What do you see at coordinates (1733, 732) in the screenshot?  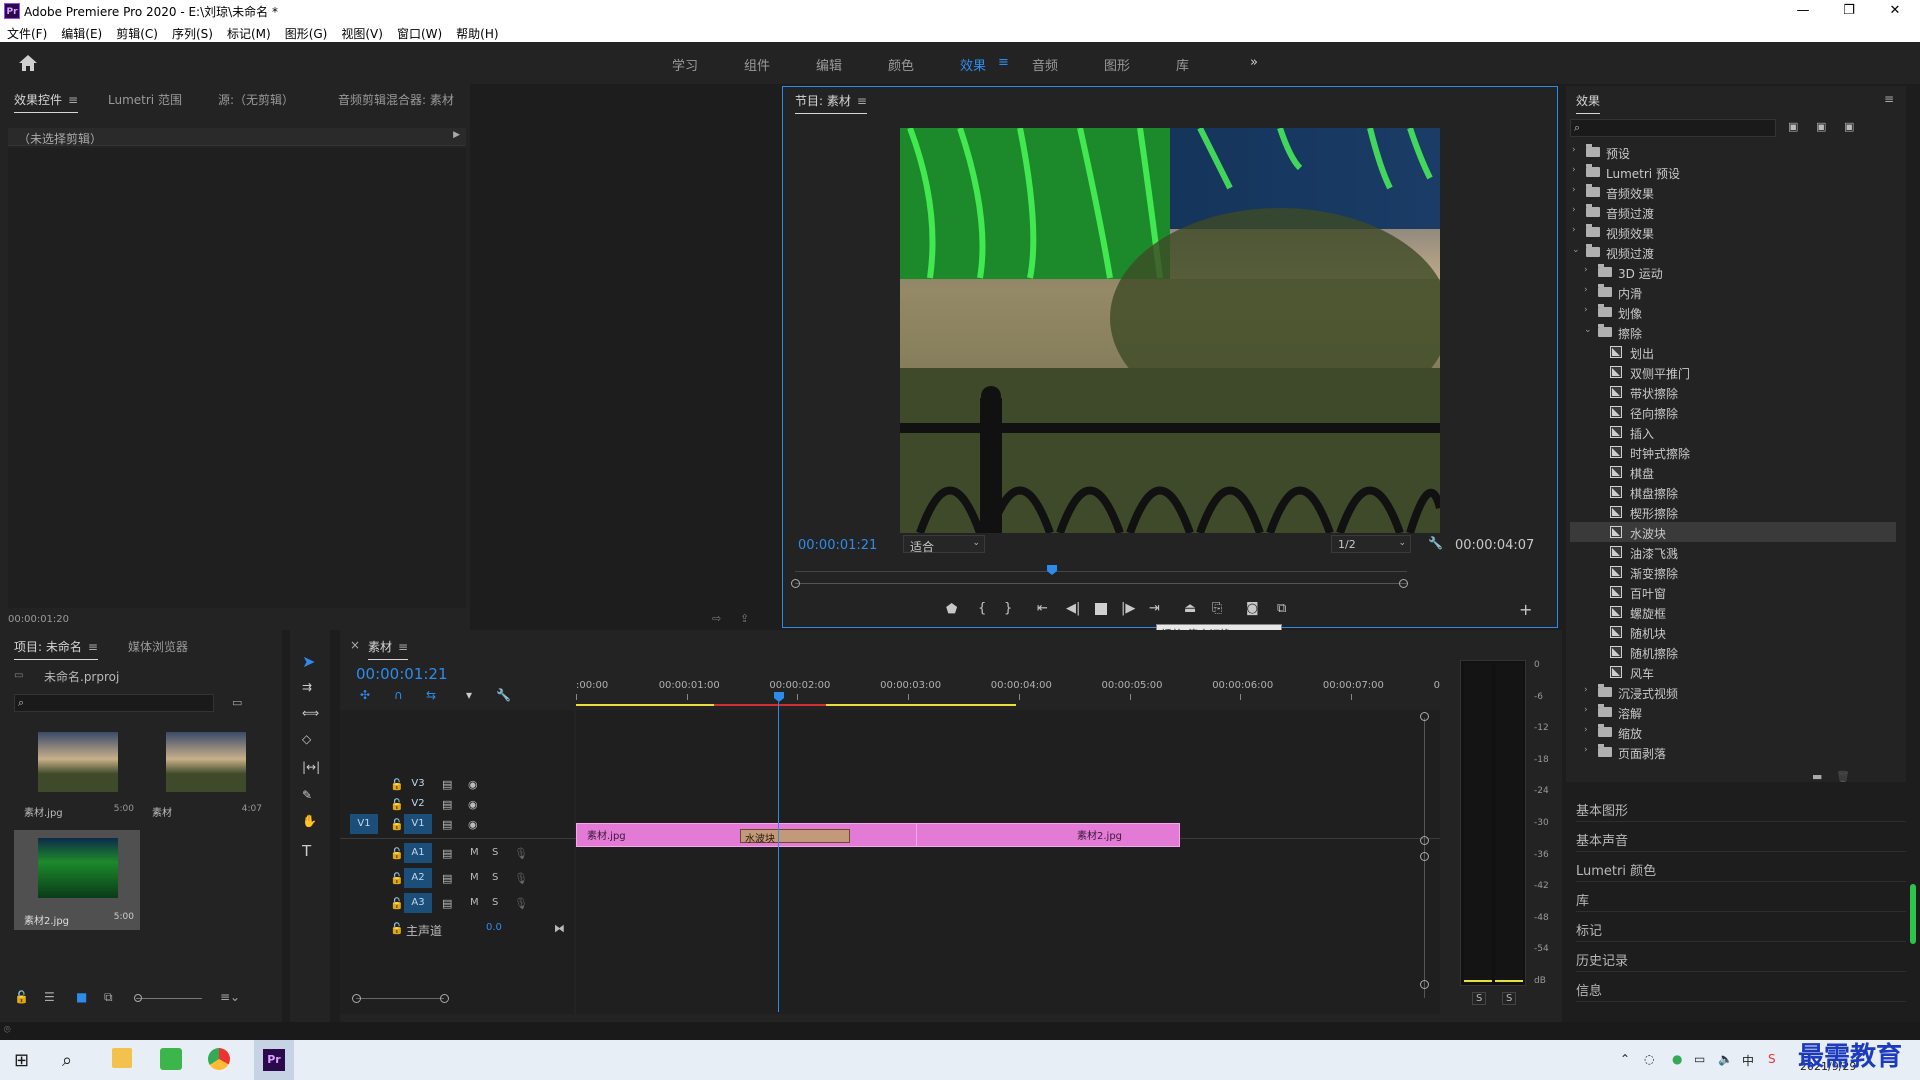 I see `effects-folder: › 缩放` at bounding box center [1733, 732].